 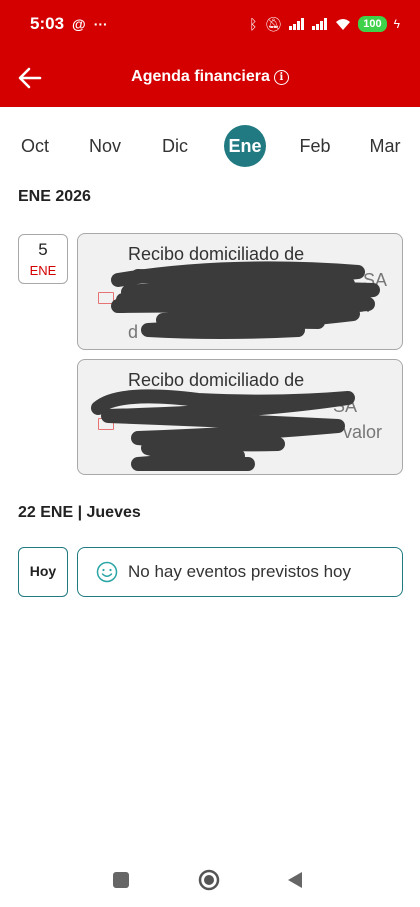 I want to click on system-nav-bar, so click(x=210, y=881).